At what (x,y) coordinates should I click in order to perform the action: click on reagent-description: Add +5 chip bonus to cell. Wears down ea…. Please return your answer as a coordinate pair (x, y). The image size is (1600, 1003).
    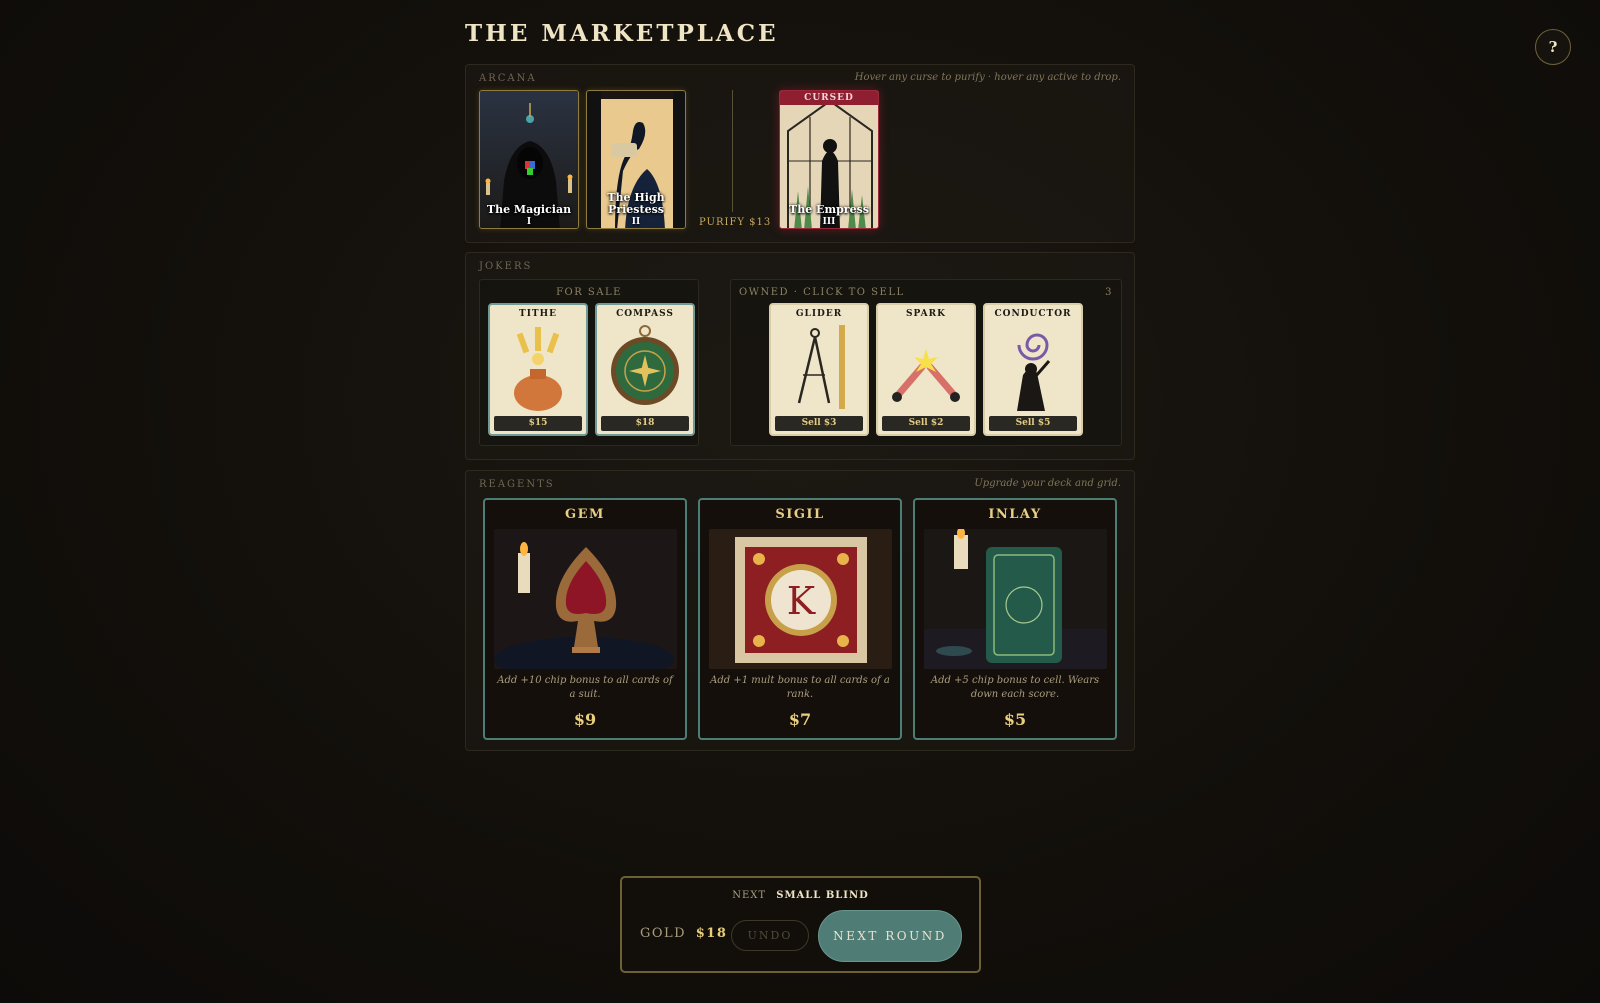
    Looking at the image, I should click on (1015, 687).